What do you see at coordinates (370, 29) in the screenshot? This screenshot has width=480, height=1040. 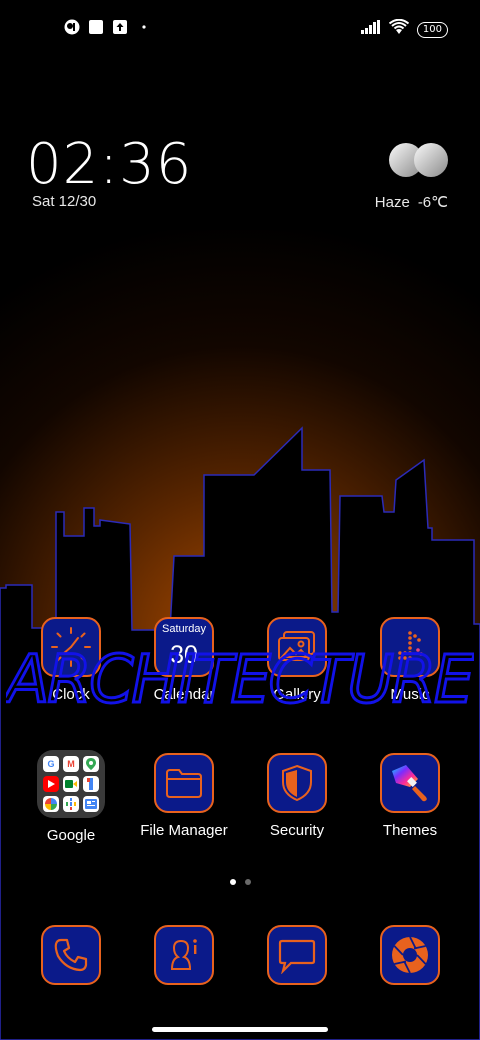 I see `signal-icon` at bounding box center [370, 29].